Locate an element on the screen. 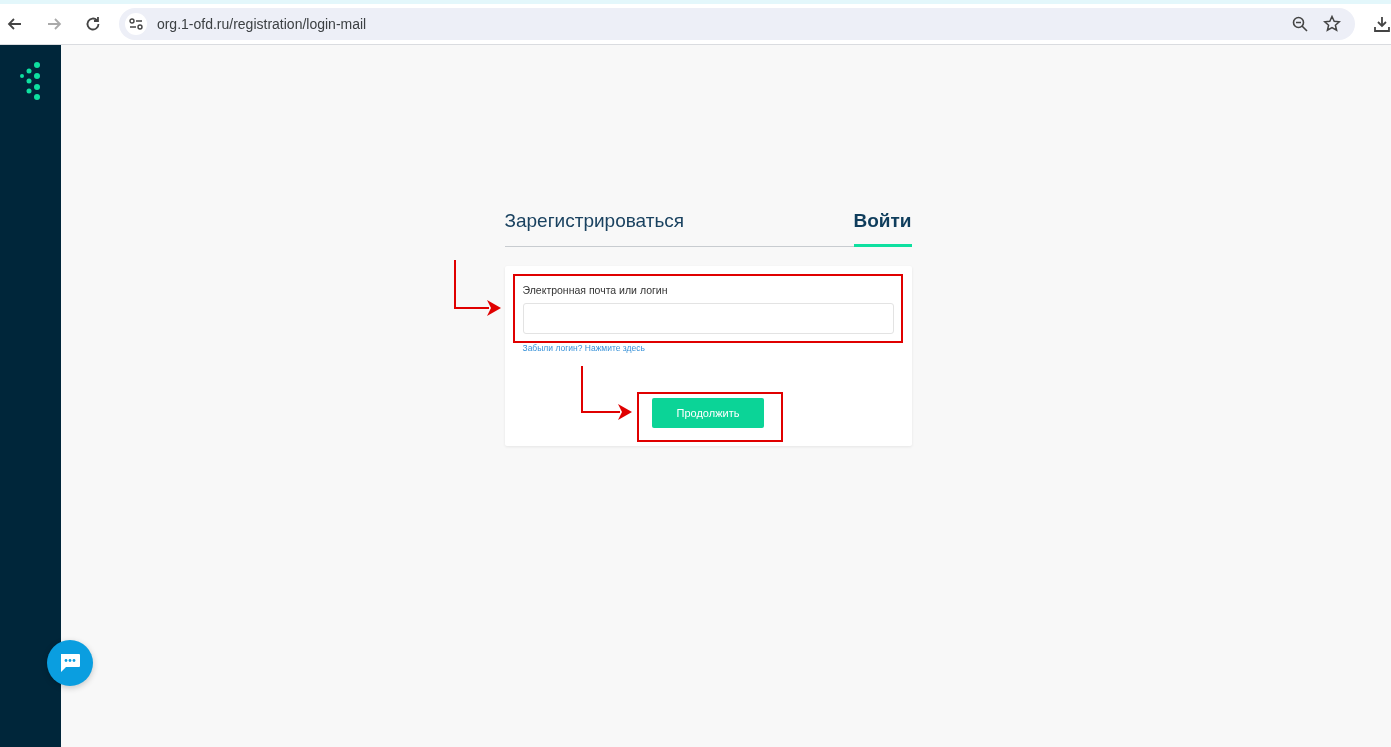  email-input-field is located at coordinates (708, 318).